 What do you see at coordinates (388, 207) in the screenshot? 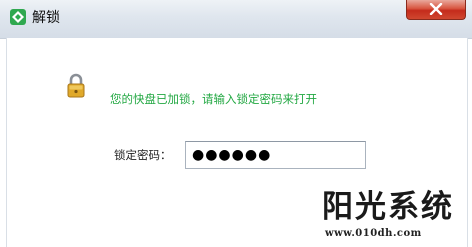
I see `watermark-title: 阳光系统` at bounding box center [388, 207].